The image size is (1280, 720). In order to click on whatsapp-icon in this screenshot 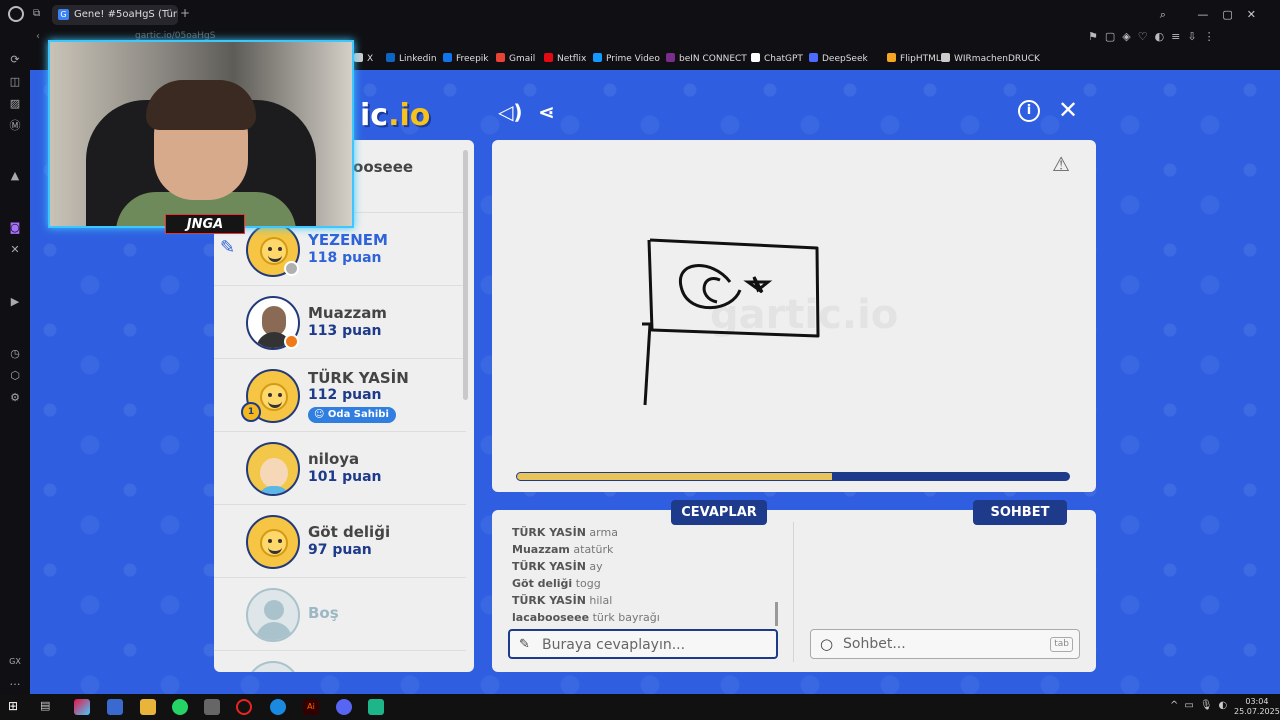, I will do `click(180, 707)`.